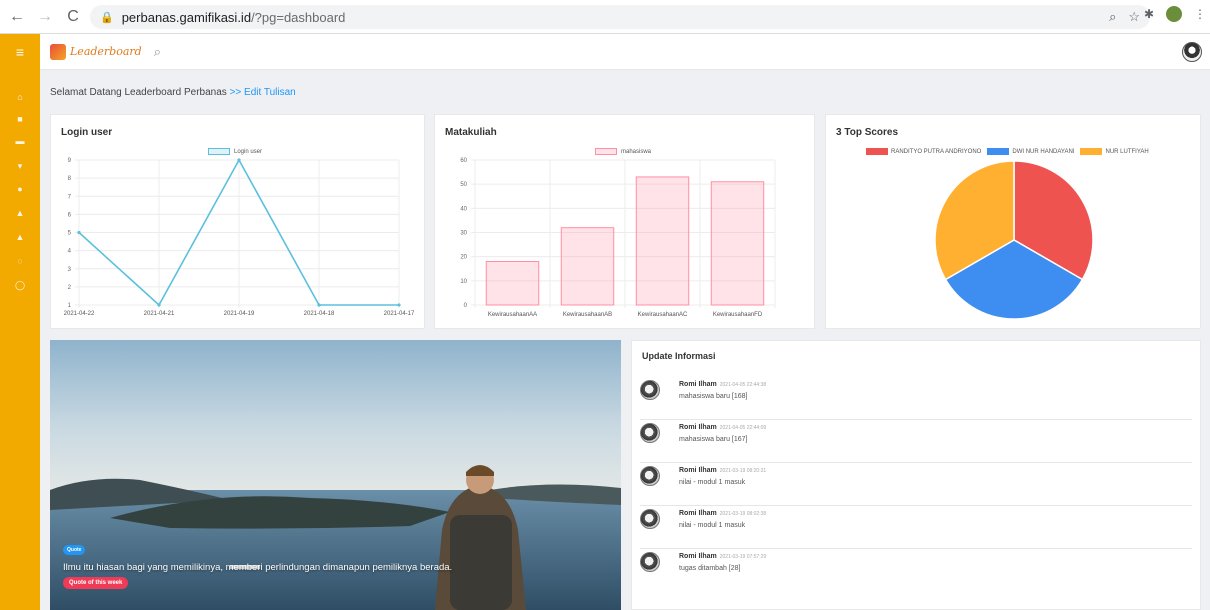 The image size is (1210, 610). What do you see at coordinates (710, 568) in the screenshot?
I see `update-message: tugas ditambah [28]` at bounding box center [710, 568].